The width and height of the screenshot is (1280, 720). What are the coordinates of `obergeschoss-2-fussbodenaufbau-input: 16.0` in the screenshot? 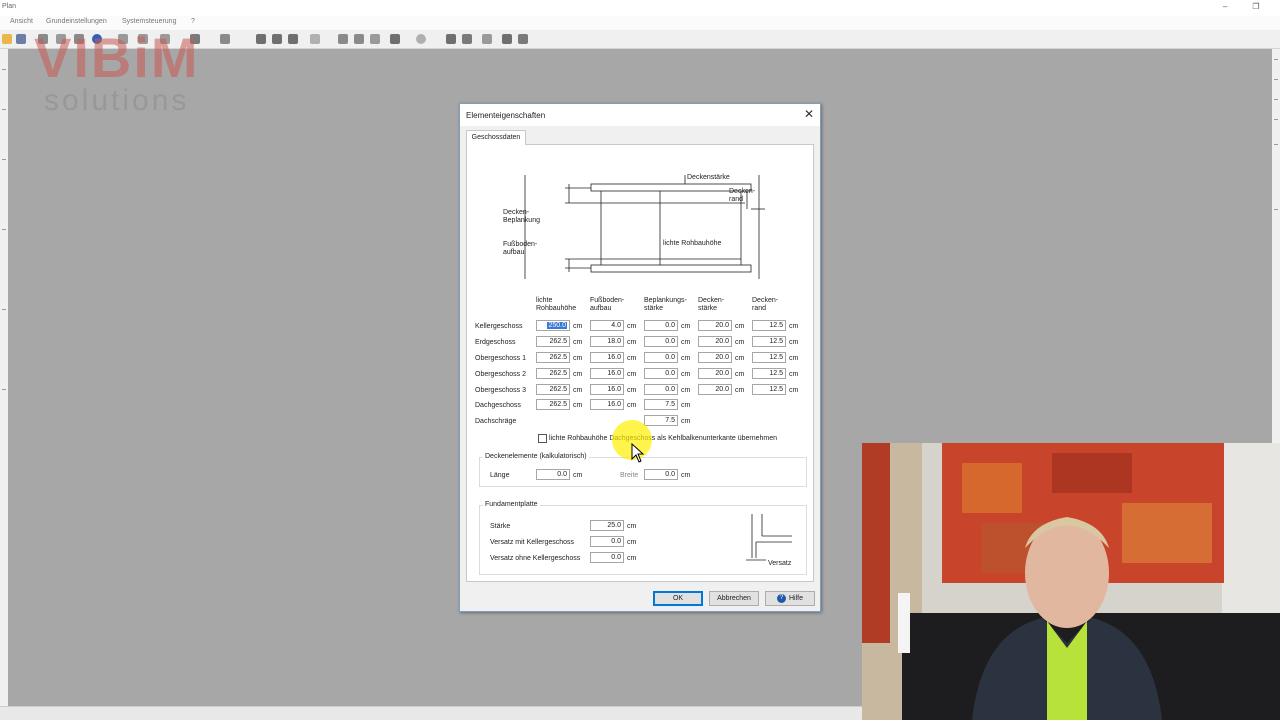 It's located at (607, 373).